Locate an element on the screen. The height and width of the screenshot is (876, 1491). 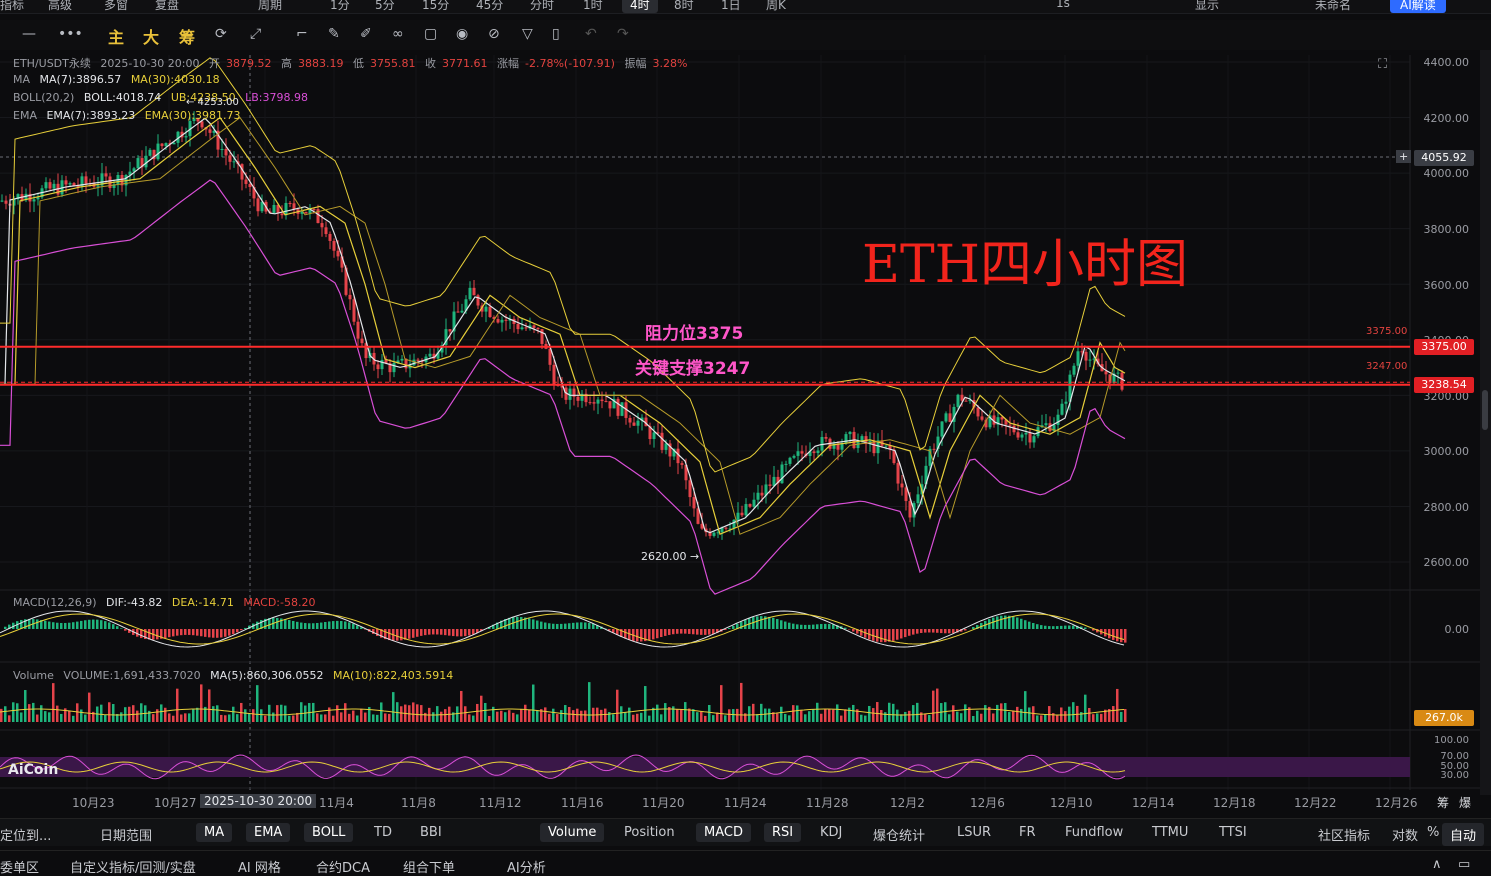
tf-1d: 1日 is located at coordinates (731, 6).